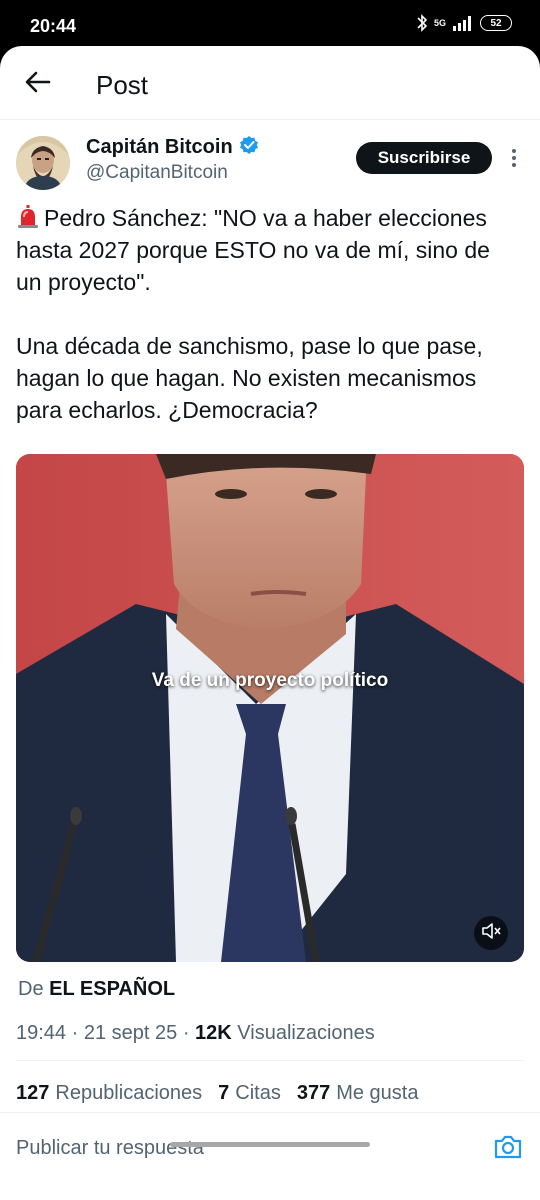 Image resolution: width=540 pixels, height=1200 pixels. What do you see at coordinates (43, 163) in the screenshot?
I see `avatar` at bounding box center [43, 163].